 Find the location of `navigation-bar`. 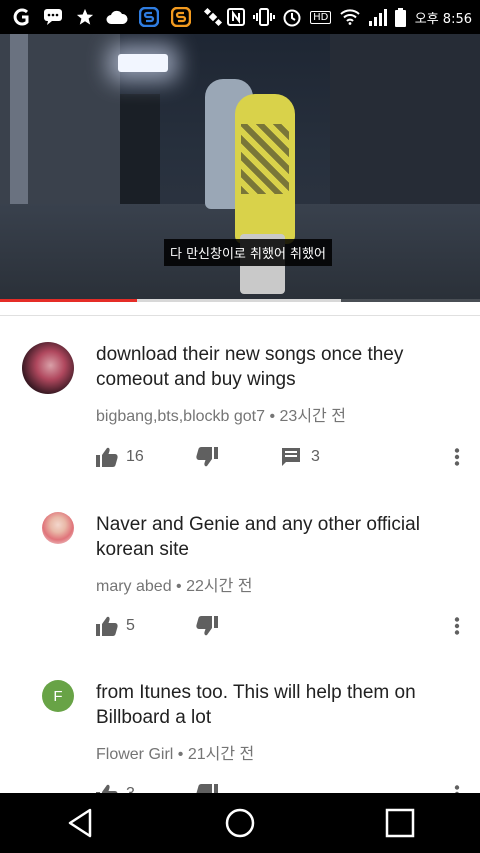

navigation-bar is located at coordinates (240, 823).